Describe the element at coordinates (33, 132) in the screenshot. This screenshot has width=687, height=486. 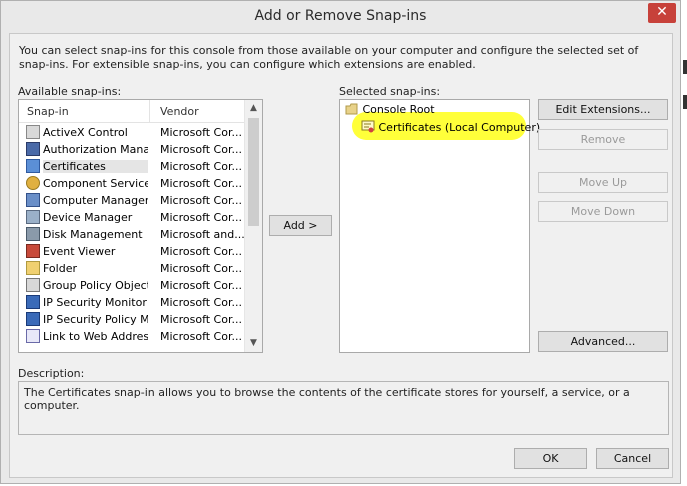
I see `activex-icon` at that location.